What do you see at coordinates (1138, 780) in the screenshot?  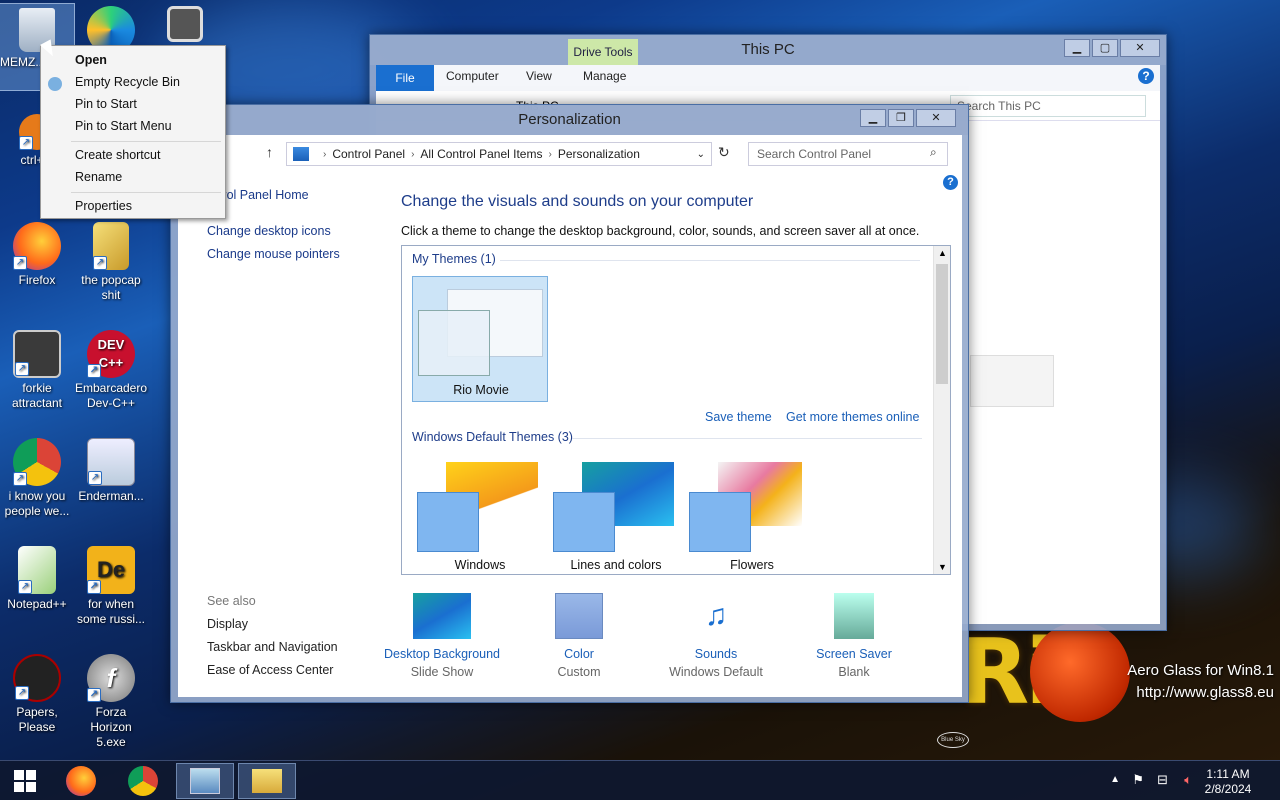 I see `flag-icon: ⚑` at bounding box center [1138, 780].